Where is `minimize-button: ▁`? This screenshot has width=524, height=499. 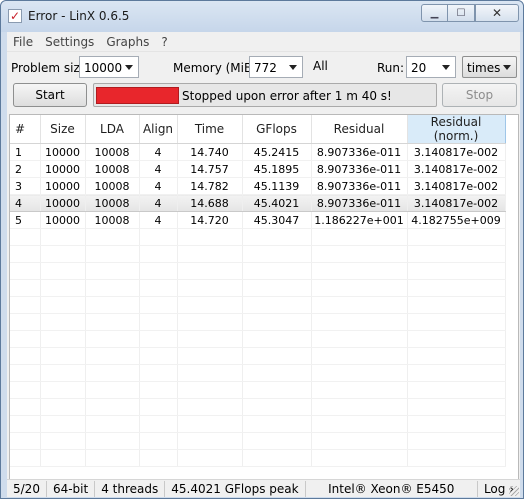
minimize-button: ▁ is located at coordinates (434, 13).